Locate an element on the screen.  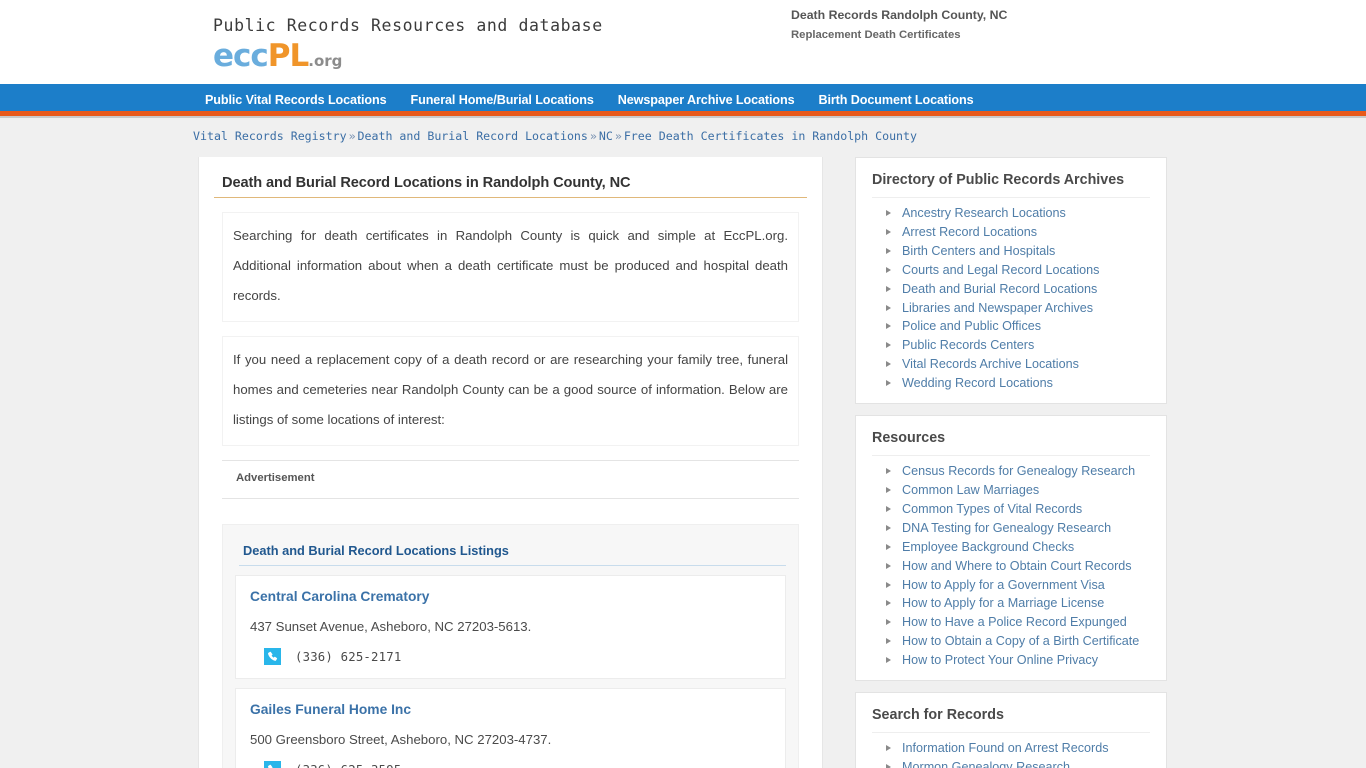
sidebar-item-public-records-centers: Public Records Centers is located at coordinates (1011, 345).